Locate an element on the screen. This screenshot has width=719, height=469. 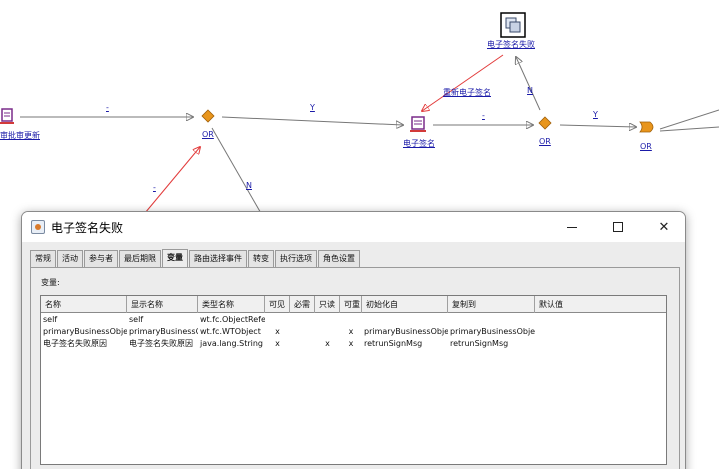
tab-activity: 活动 is located at coordinates (70, 258).